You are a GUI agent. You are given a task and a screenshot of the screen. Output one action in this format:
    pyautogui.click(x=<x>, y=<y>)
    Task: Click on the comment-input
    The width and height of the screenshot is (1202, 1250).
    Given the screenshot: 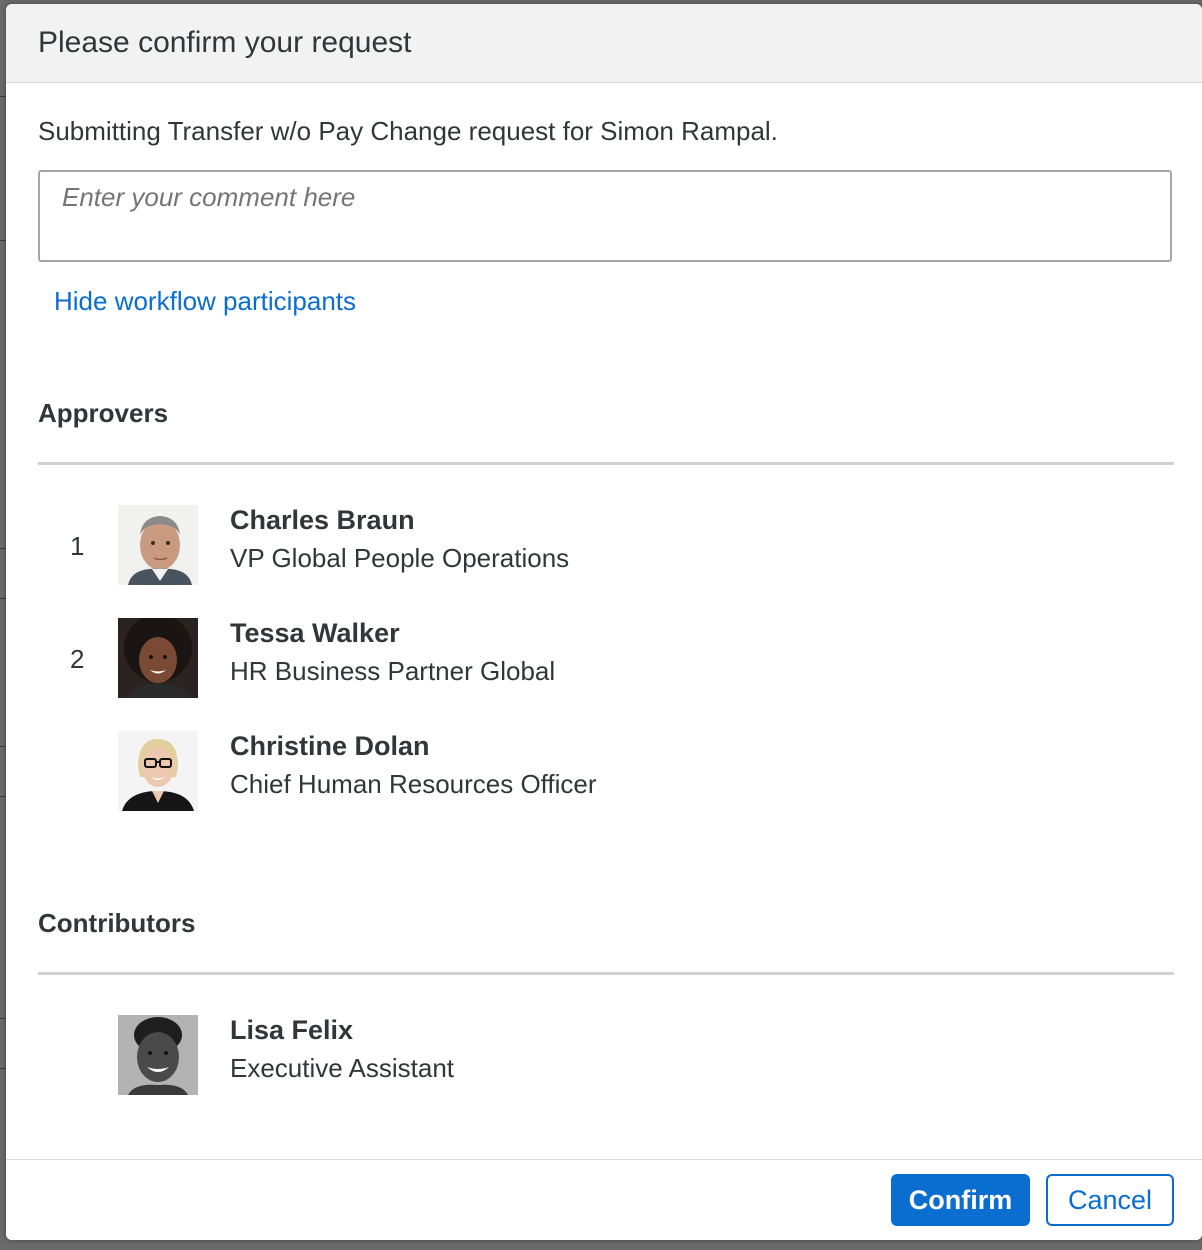 What is the action you would take?
    pyautogui.click(x=595, y=211)
    